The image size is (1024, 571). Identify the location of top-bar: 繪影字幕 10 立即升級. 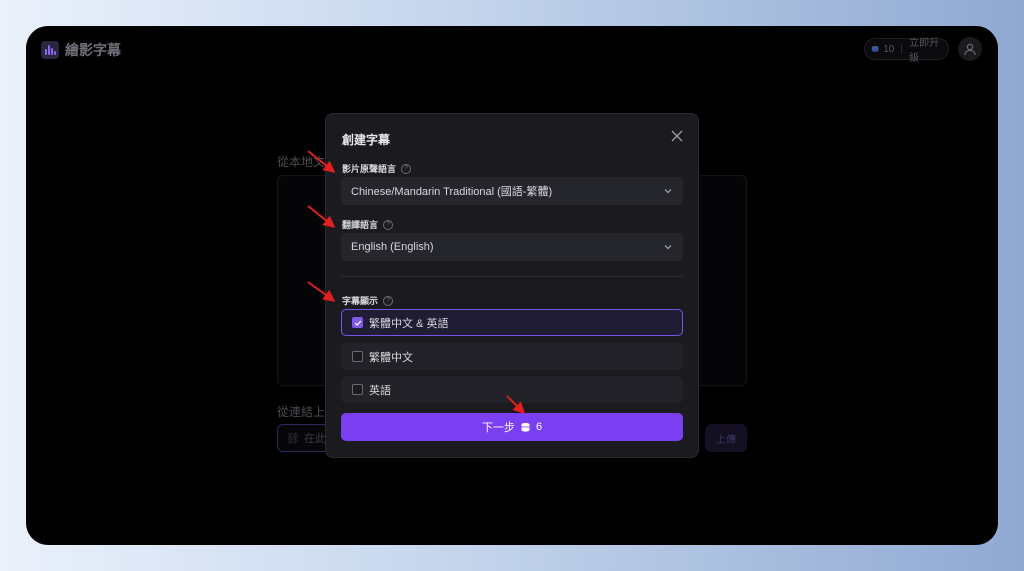
(512, 49).